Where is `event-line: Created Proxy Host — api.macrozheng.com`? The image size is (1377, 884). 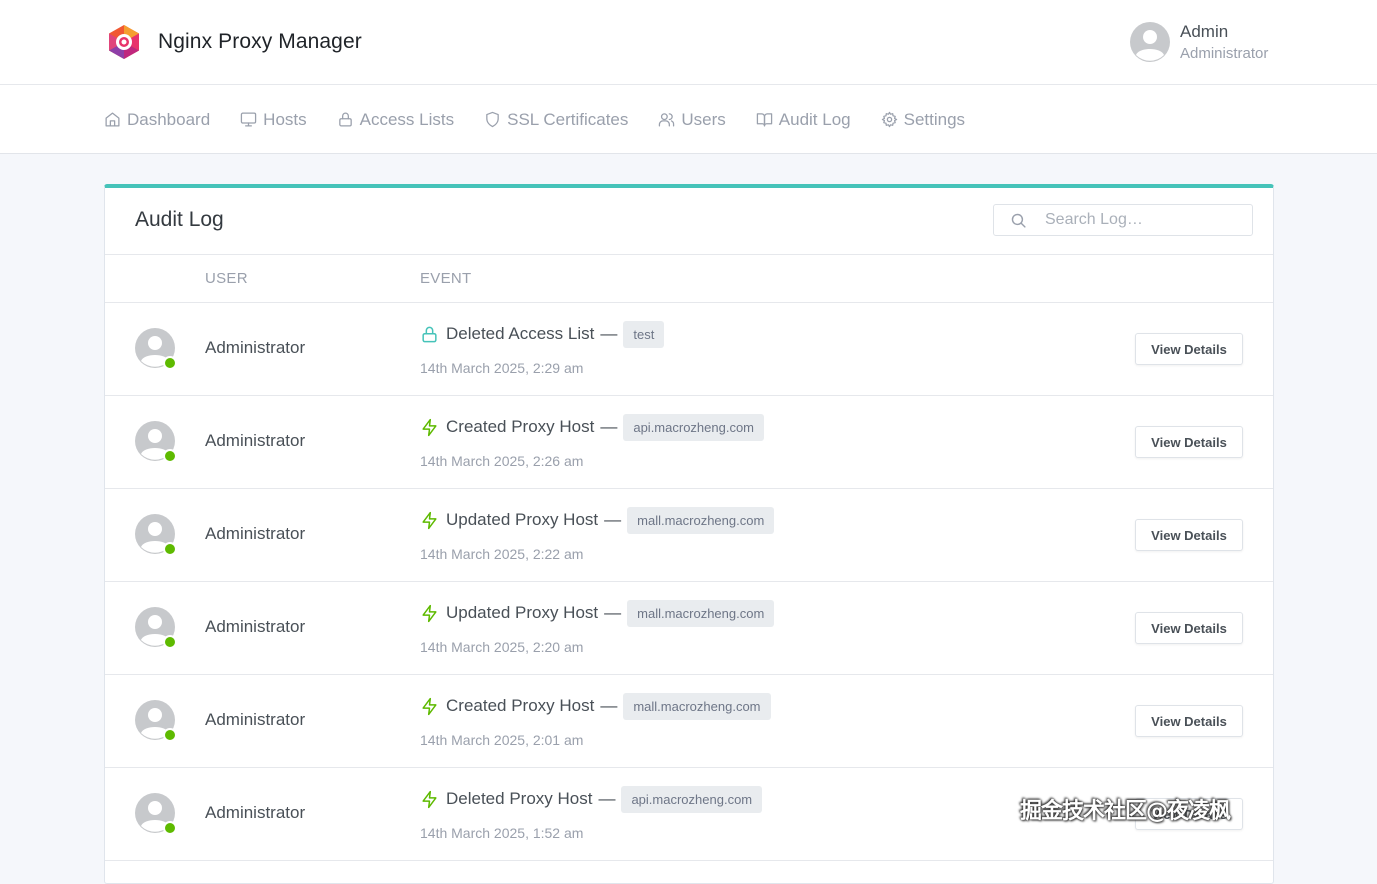 event-line: Created Proxy Host — api.macrozheng.com is located at coordinates (592, 427).